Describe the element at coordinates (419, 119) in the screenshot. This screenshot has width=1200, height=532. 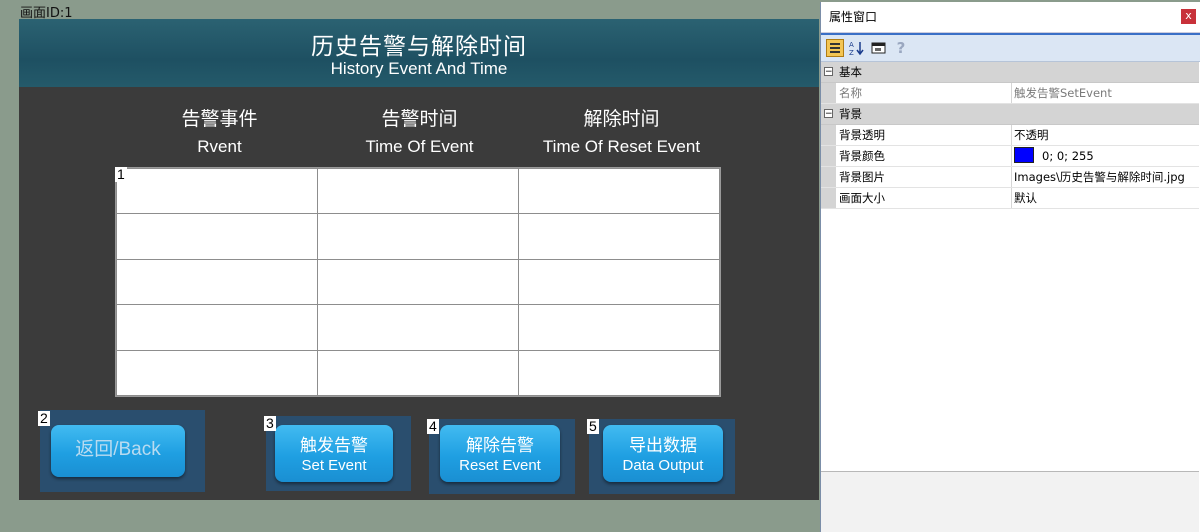
I see `column-header-event-time-cn: 告警时间` at that location.